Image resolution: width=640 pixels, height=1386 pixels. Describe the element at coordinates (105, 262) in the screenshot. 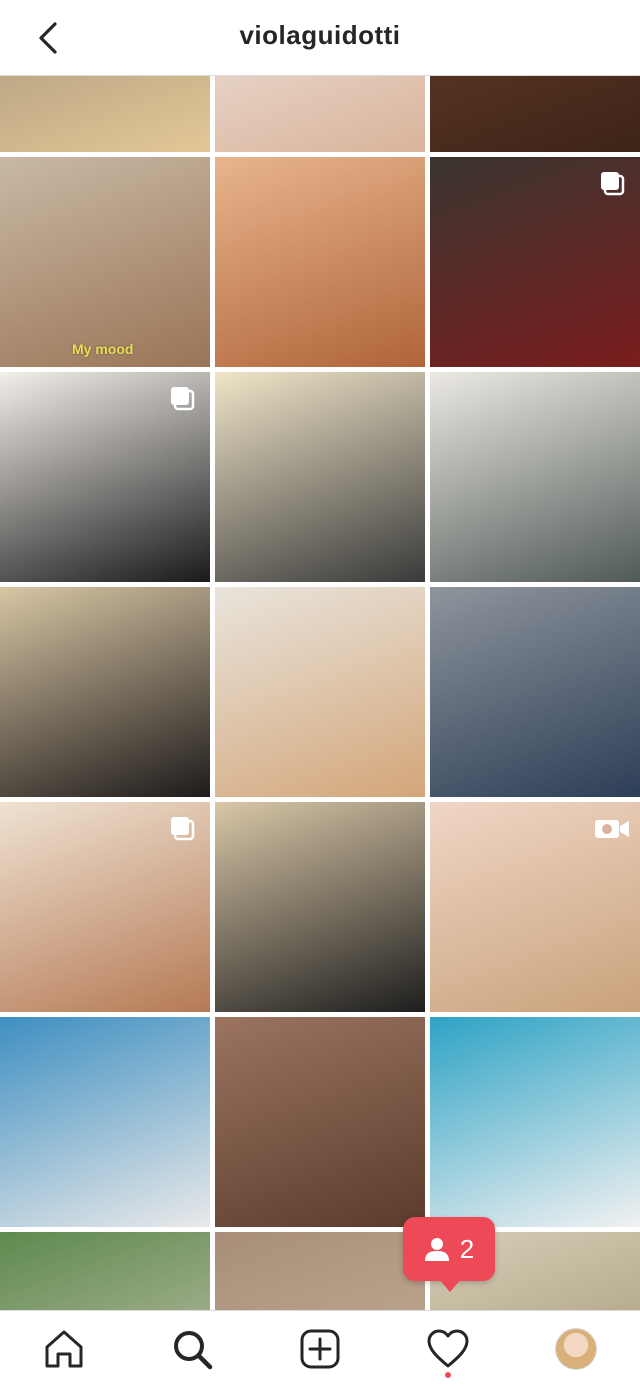

I see `post-thumbnail: My mood` at that location.